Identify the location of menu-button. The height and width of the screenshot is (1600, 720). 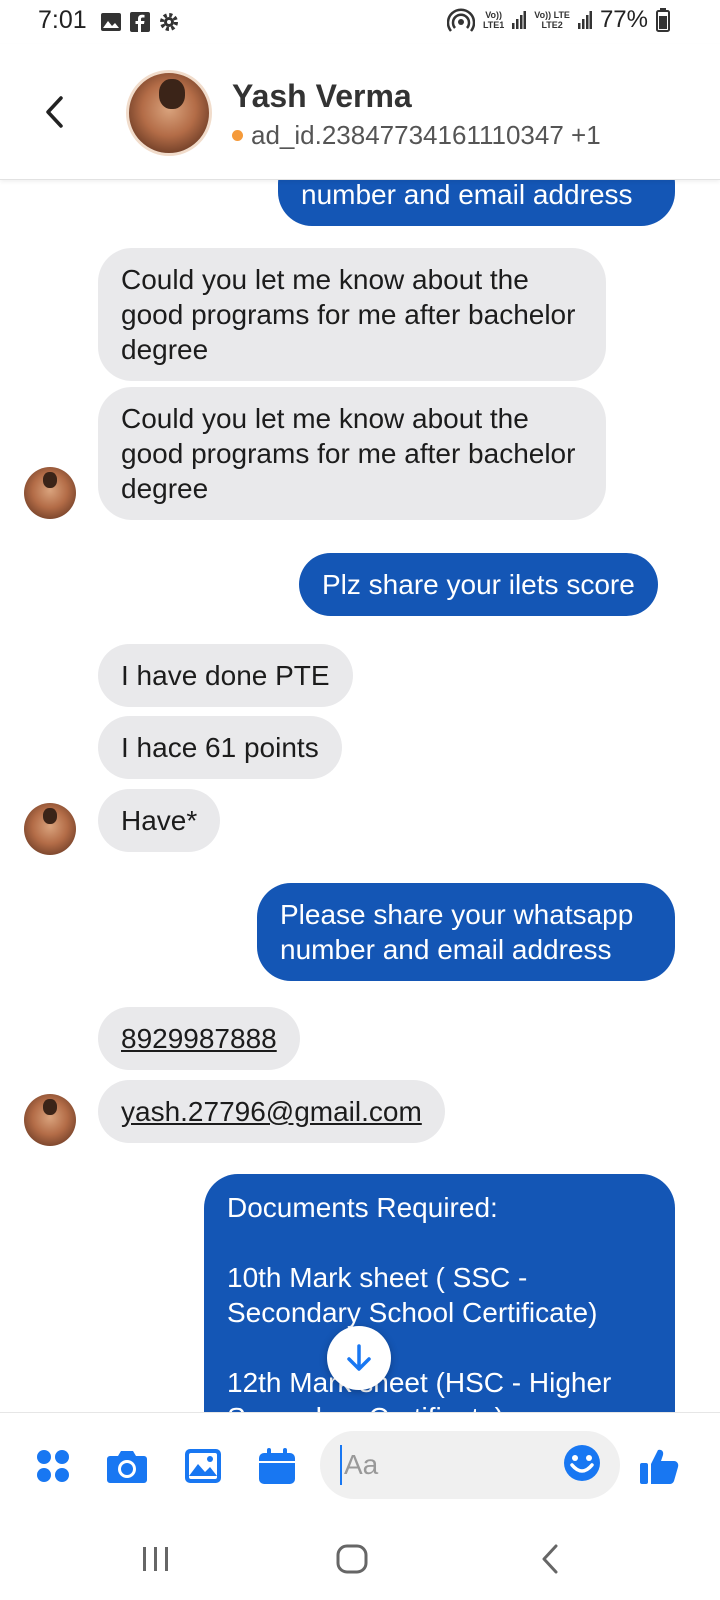
(53, 1466).